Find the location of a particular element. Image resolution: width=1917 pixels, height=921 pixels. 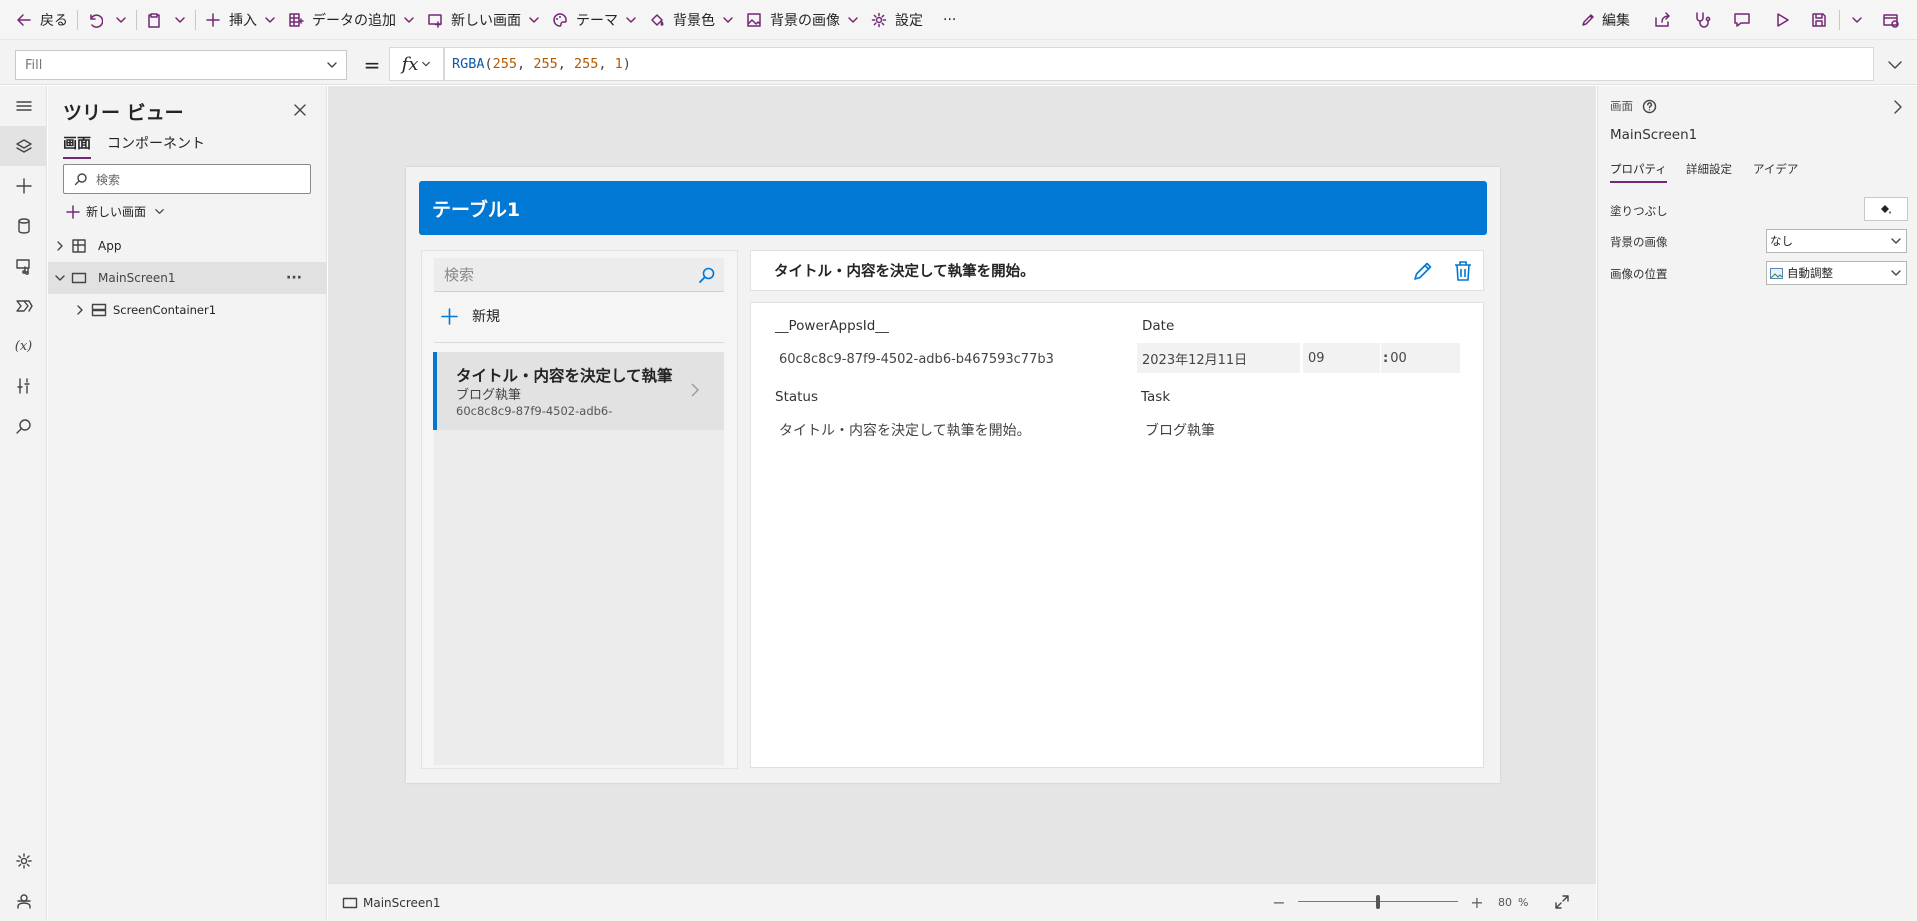

paint-bucket-icon is located at coordinates (657, 19).